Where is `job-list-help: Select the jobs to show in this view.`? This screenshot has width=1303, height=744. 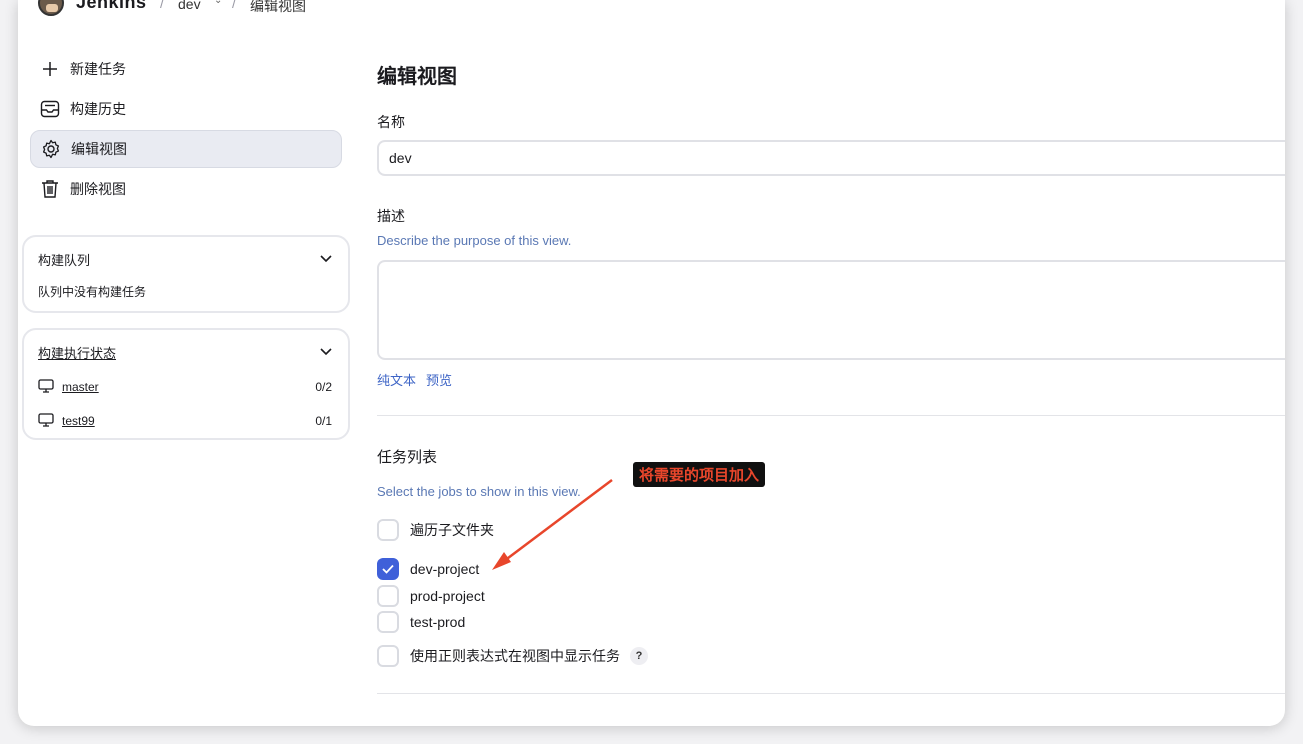 job-list-help: Select the jobs to show in this view. is located at coordinates (479, 491).